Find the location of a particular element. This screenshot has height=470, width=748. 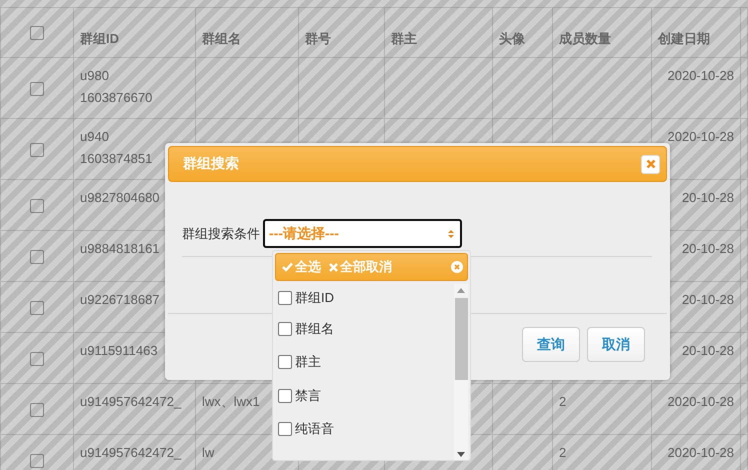

column-header: 群号 is located at coordinates (318, 38).